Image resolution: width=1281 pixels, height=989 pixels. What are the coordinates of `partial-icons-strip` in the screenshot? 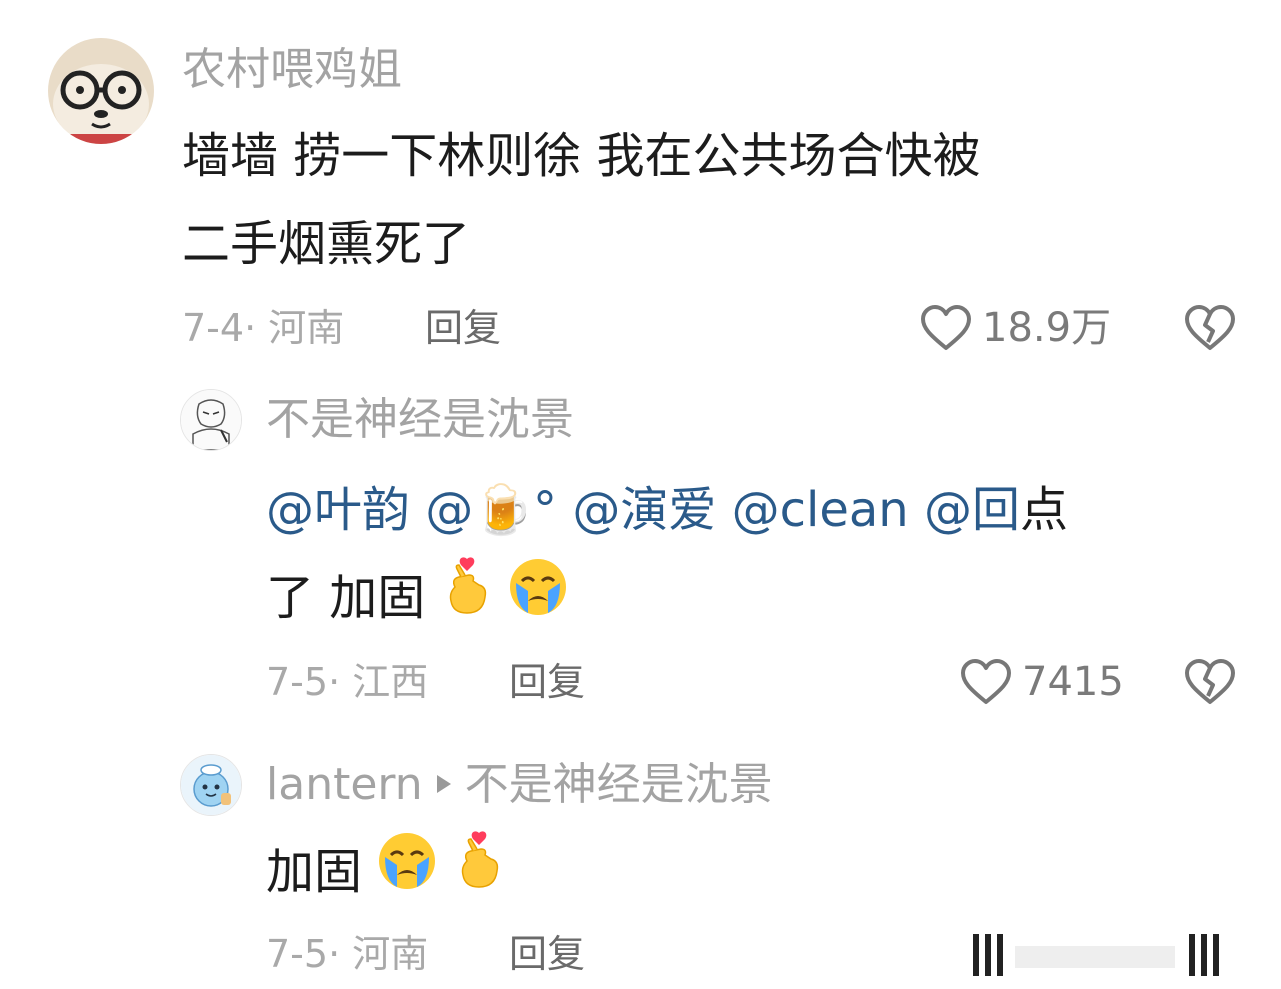 It's located at (1115, 955).